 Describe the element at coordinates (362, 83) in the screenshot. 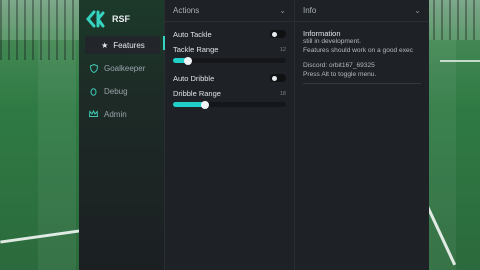

I see `divider` at that location.